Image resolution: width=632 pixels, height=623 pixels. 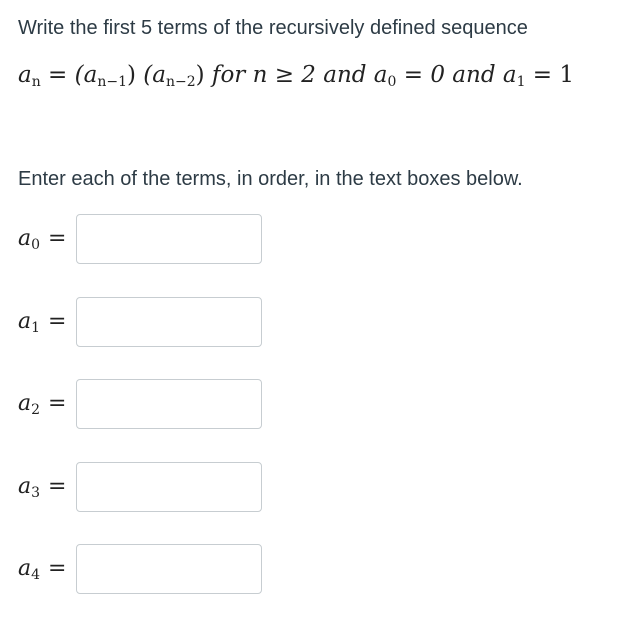 I want to click on answer-row-a0: a0 =, so click(x=140, y=239).